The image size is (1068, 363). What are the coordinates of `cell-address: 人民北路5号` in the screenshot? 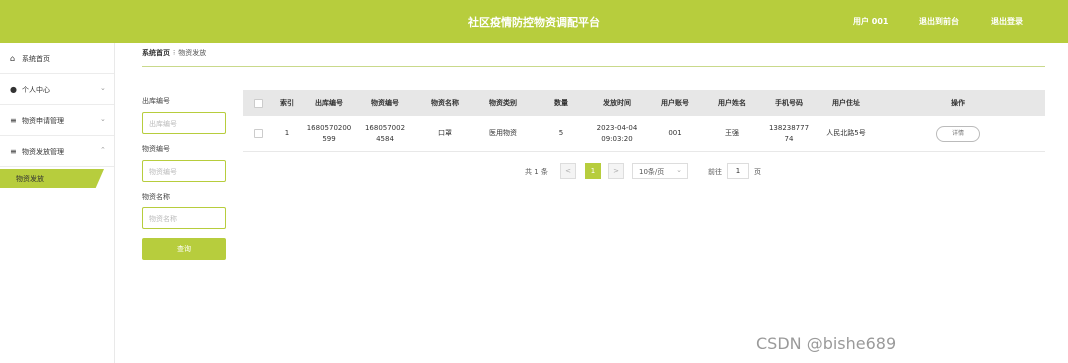 It's located at (846, 133).